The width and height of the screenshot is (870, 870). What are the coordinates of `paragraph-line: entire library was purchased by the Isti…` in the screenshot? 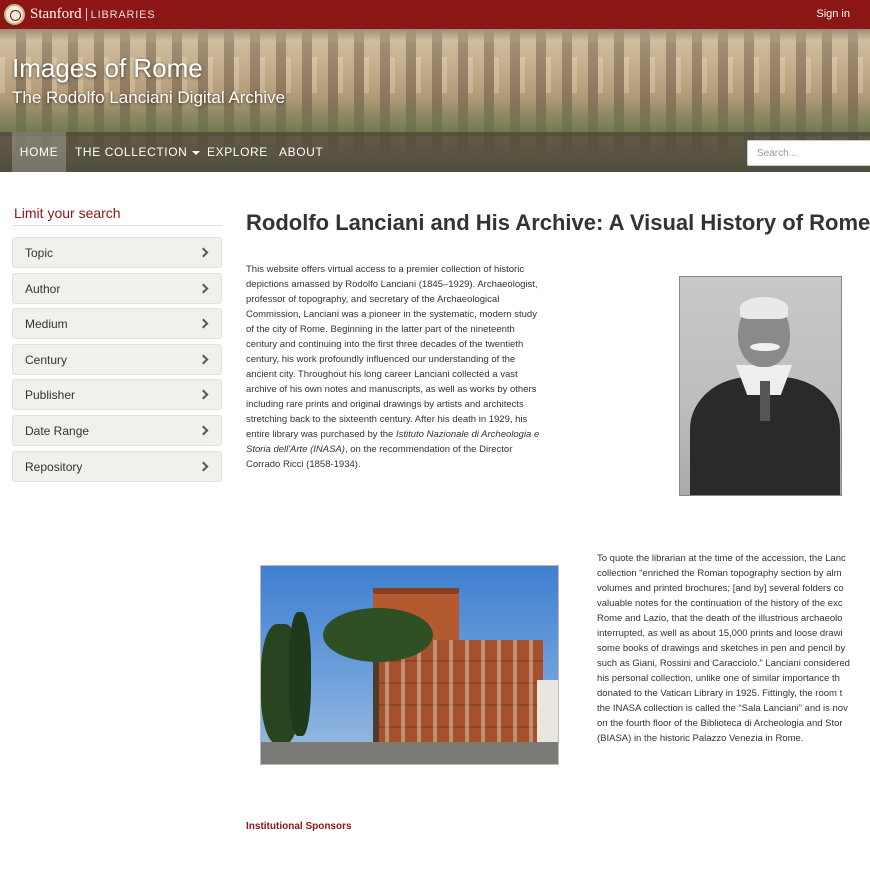 It's located at (411, 434).